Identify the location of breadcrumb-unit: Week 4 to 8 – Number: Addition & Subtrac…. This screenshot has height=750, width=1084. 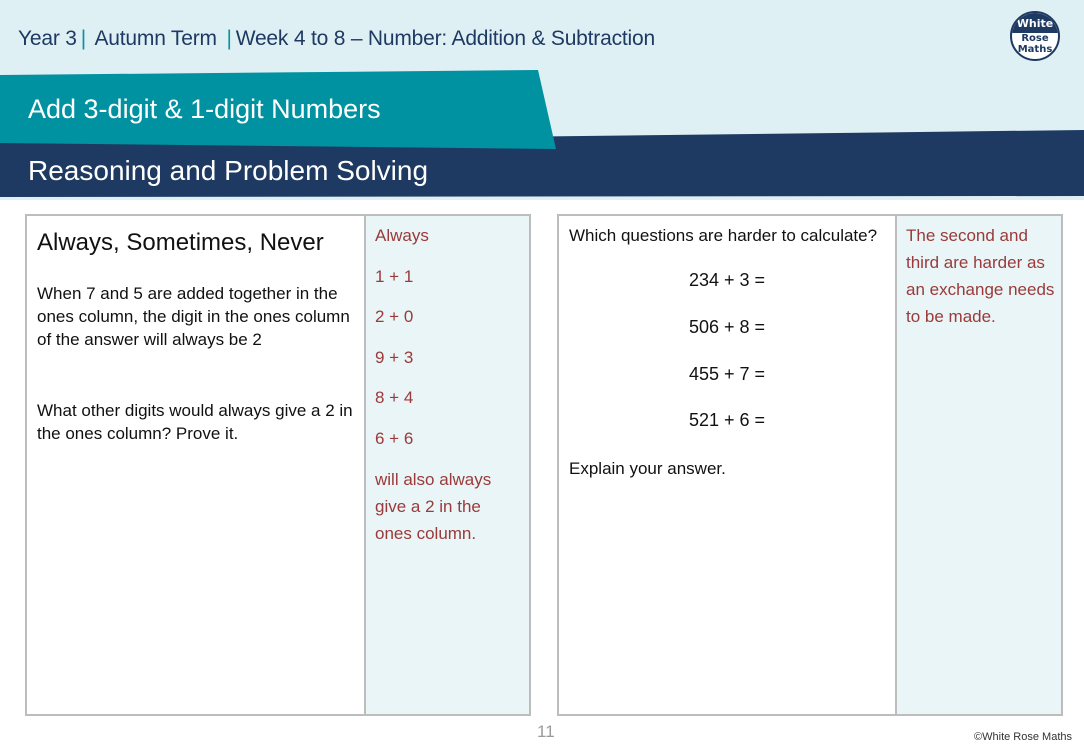
(445, 38).